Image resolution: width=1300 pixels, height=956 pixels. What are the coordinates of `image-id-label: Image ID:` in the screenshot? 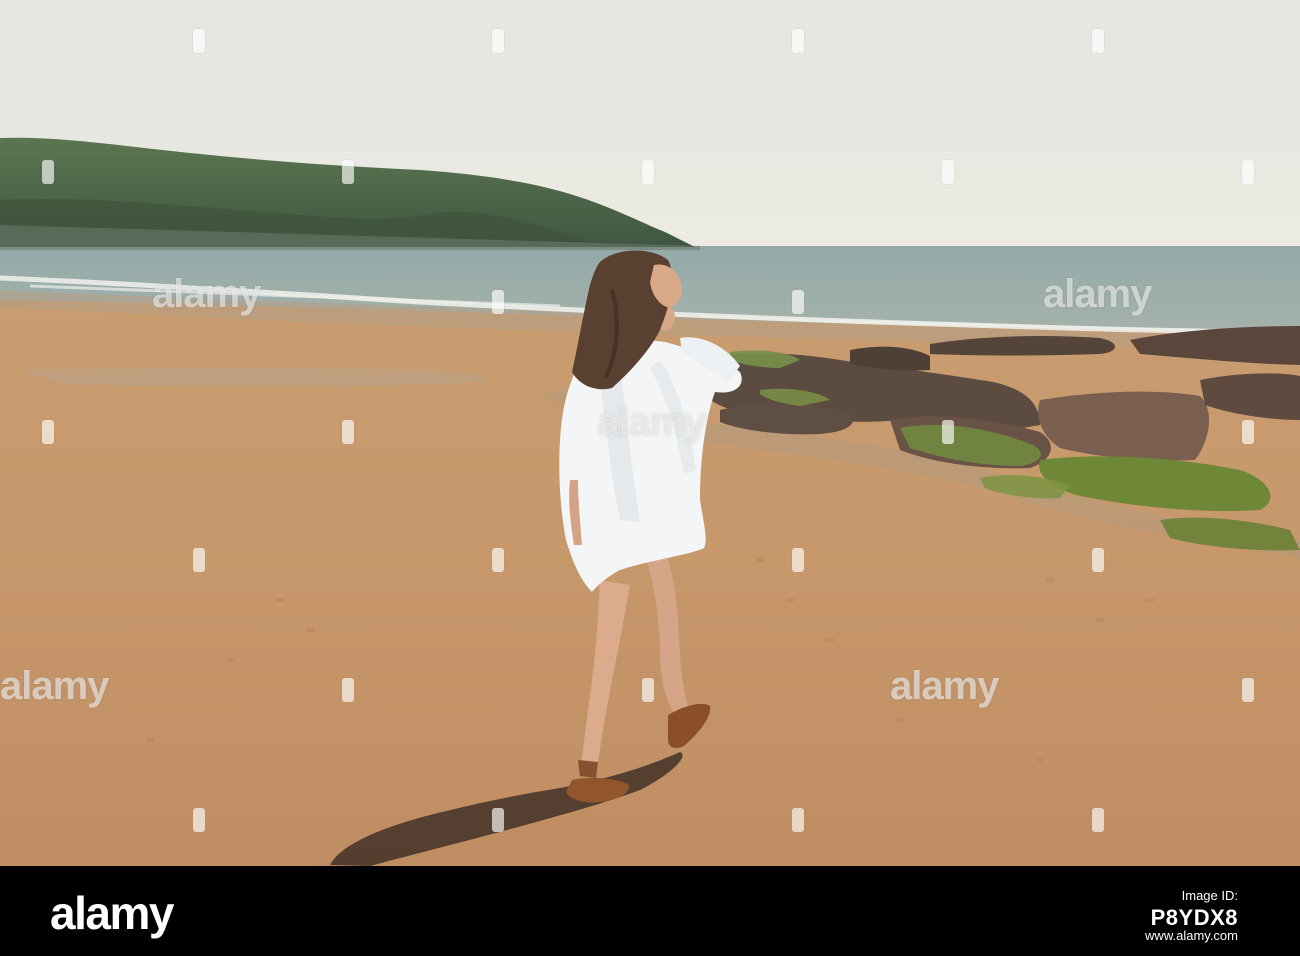 It's located at (1209, 895).